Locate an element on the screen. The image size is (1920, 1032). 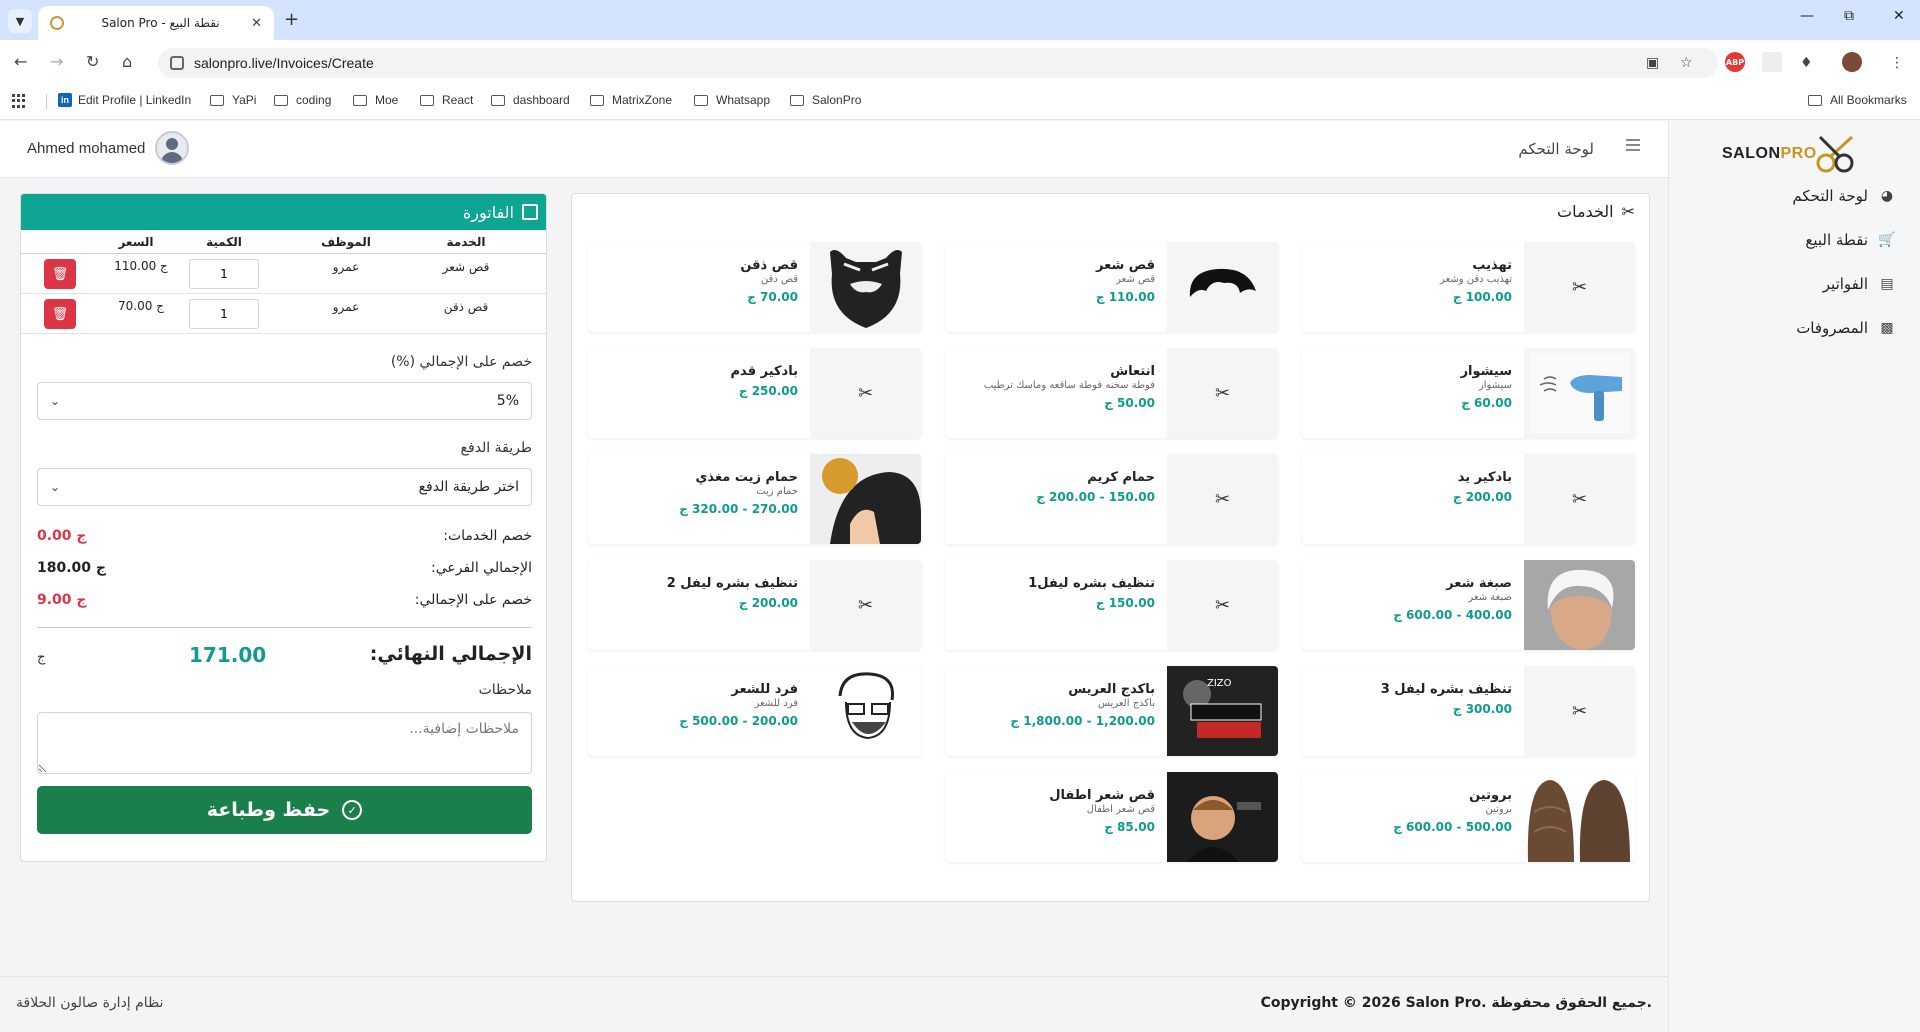
services-header: ✂ الخدمات is located at coordinates (1596, 211).